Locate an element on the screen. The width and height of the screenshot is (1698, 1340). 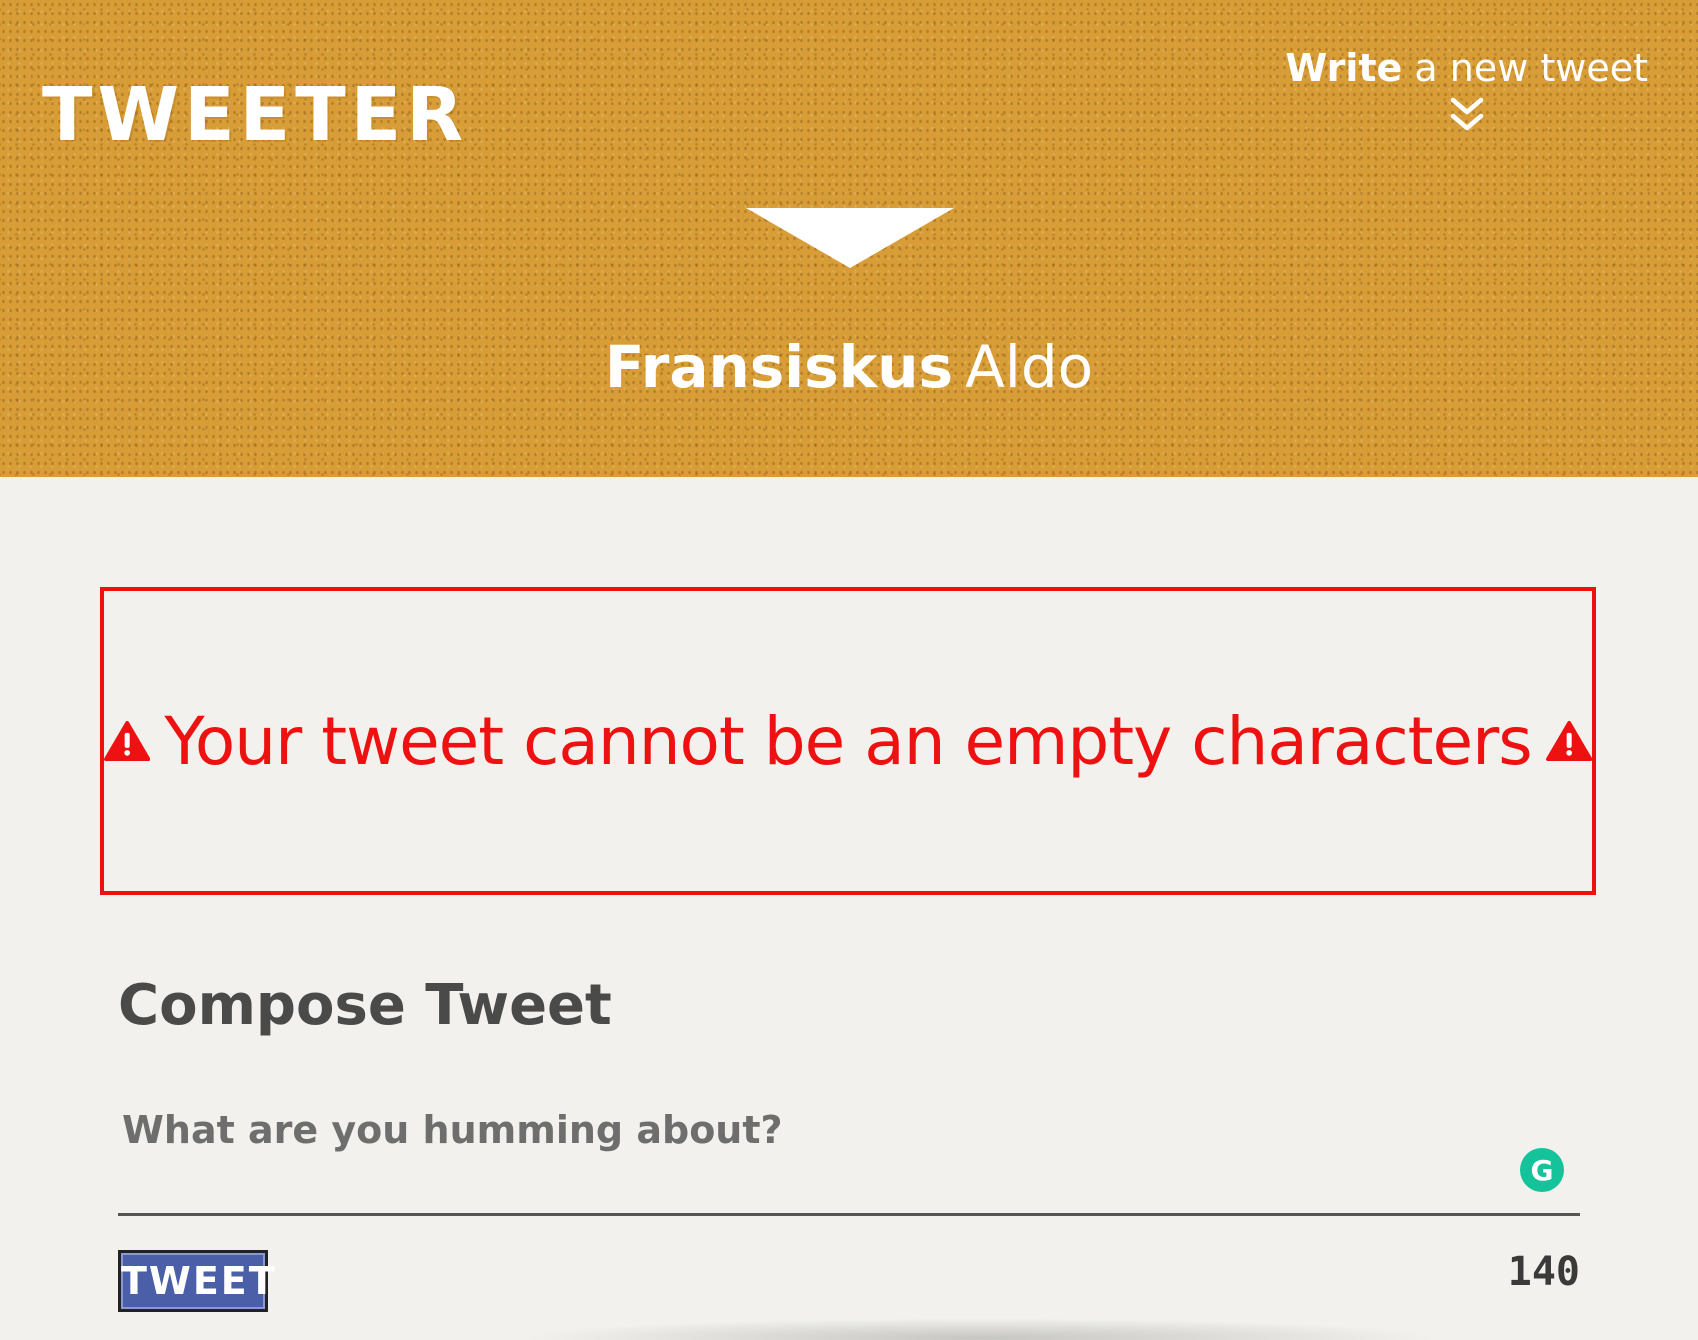
double-chevron-down-icon is located at coordinates (1466, 114).